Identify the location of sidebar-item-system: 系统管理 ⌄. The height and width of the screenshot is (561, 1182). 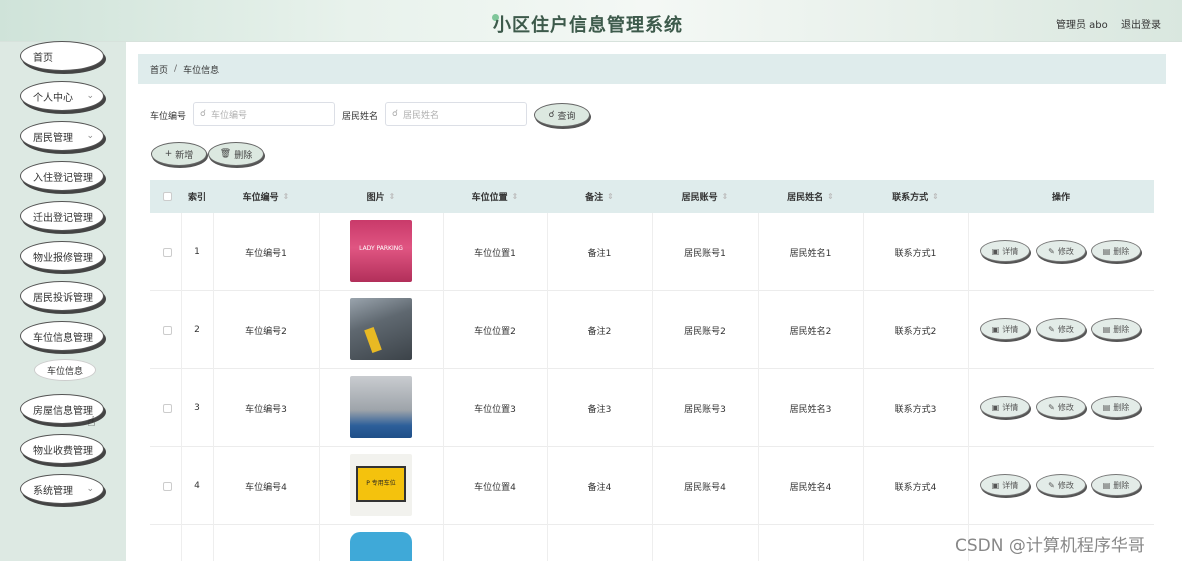
(62, 489).